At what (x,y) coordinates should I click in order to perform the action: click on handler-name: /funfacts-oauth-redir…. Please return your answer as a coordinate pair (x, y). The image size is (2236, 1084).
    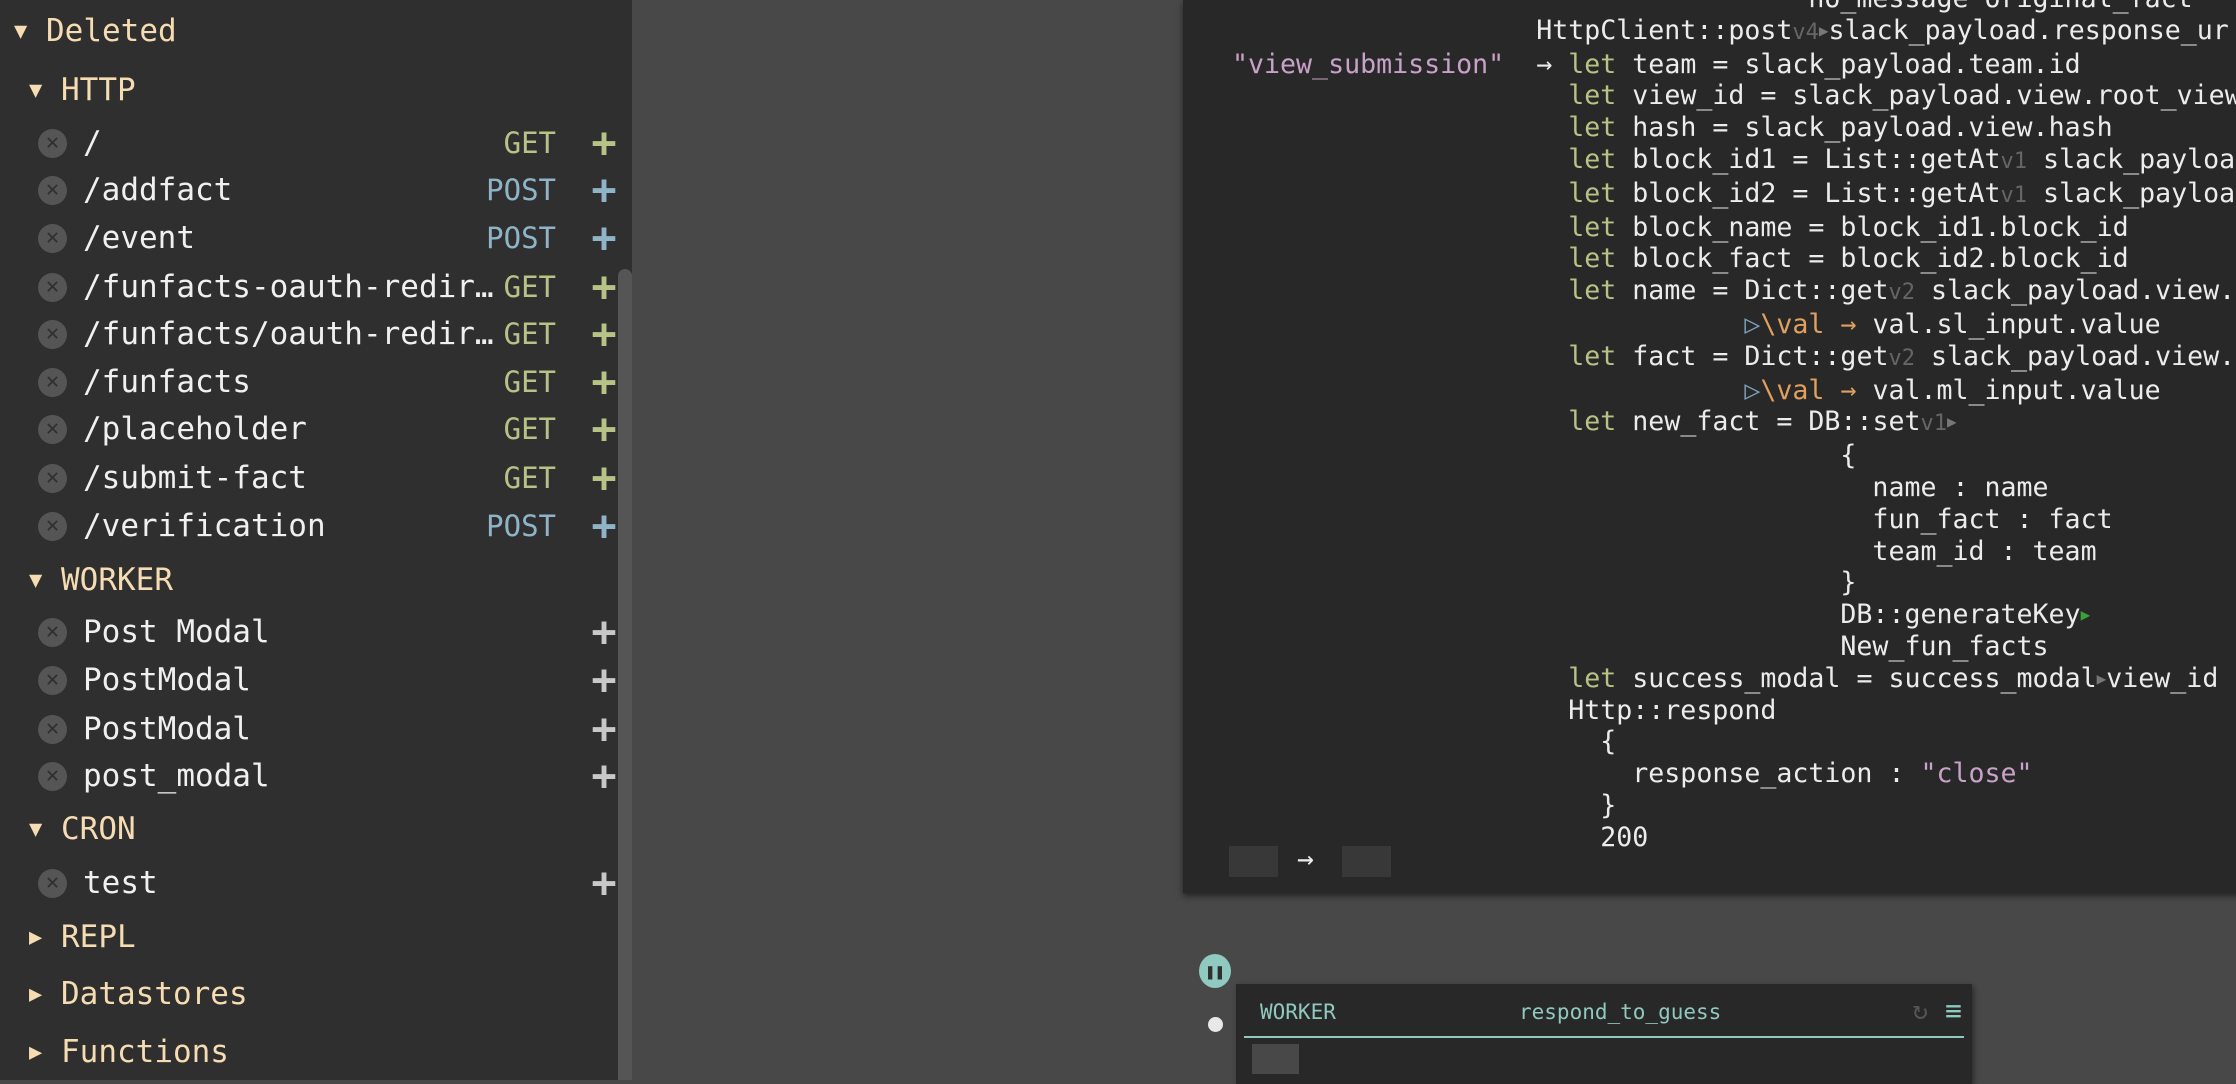
    Looking at the image, I should click on (288, 287).